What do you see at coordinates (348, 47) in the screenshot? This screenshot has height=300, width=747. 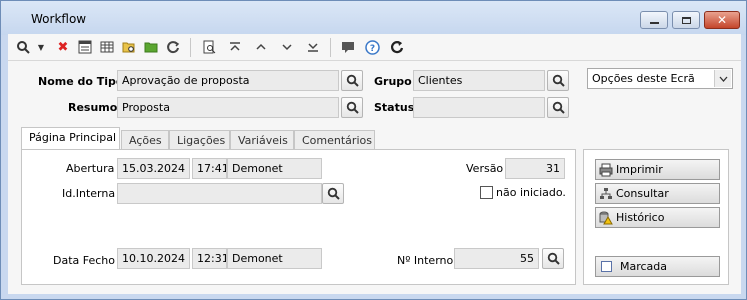 I see `comment-icon` at bounding box center [348, 47].